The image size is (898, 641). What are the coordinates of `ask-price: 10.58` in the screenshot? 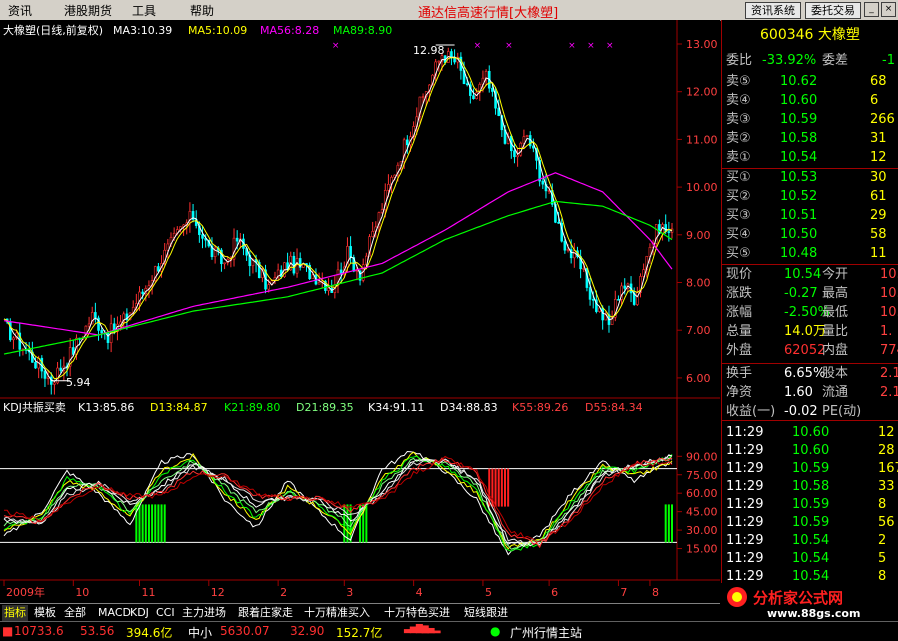 It's located at (799, 138).